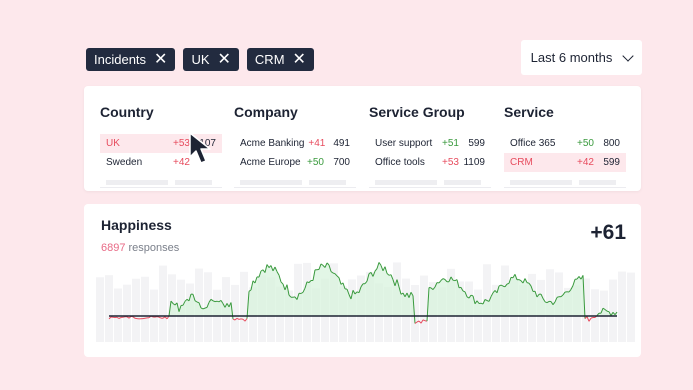  Describe the element at coordinates (565, 162) in the screenshot. I see `filter-row-crm: CRM +42 599` at that location.